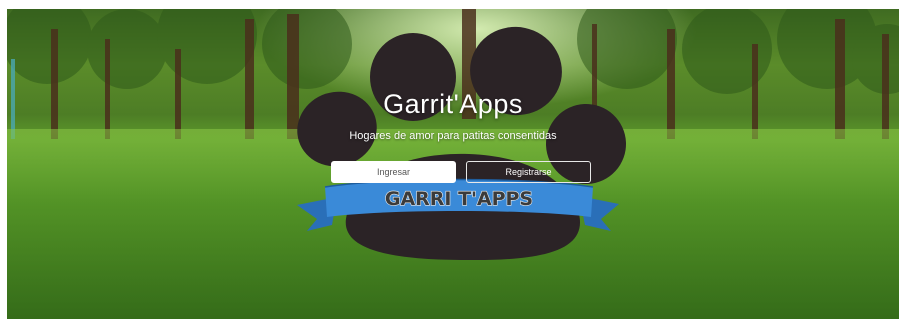 Image resolution: width=904 pixels, height=323 pixels. Describe the element at coordinates (453, 136) in the screenshot. I see `page-subtitle: Hogares de amor para patitas consentidas` at that location.